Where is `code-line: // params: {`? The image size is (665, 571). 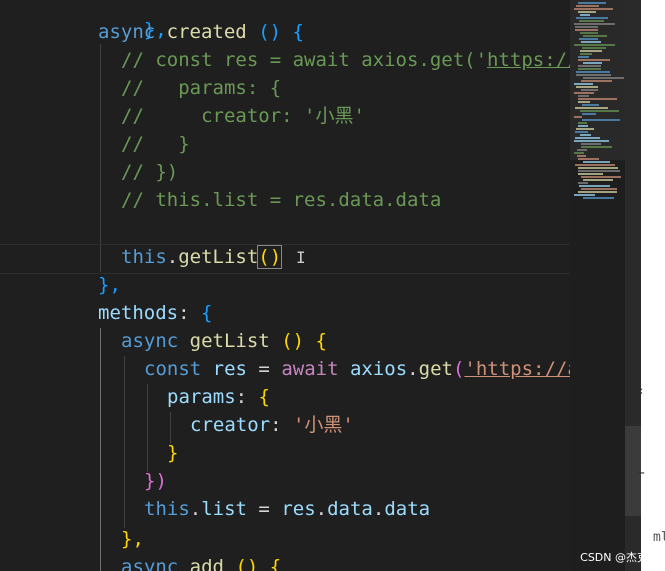 code-line: // params: { is located at coordinates (201, 88).